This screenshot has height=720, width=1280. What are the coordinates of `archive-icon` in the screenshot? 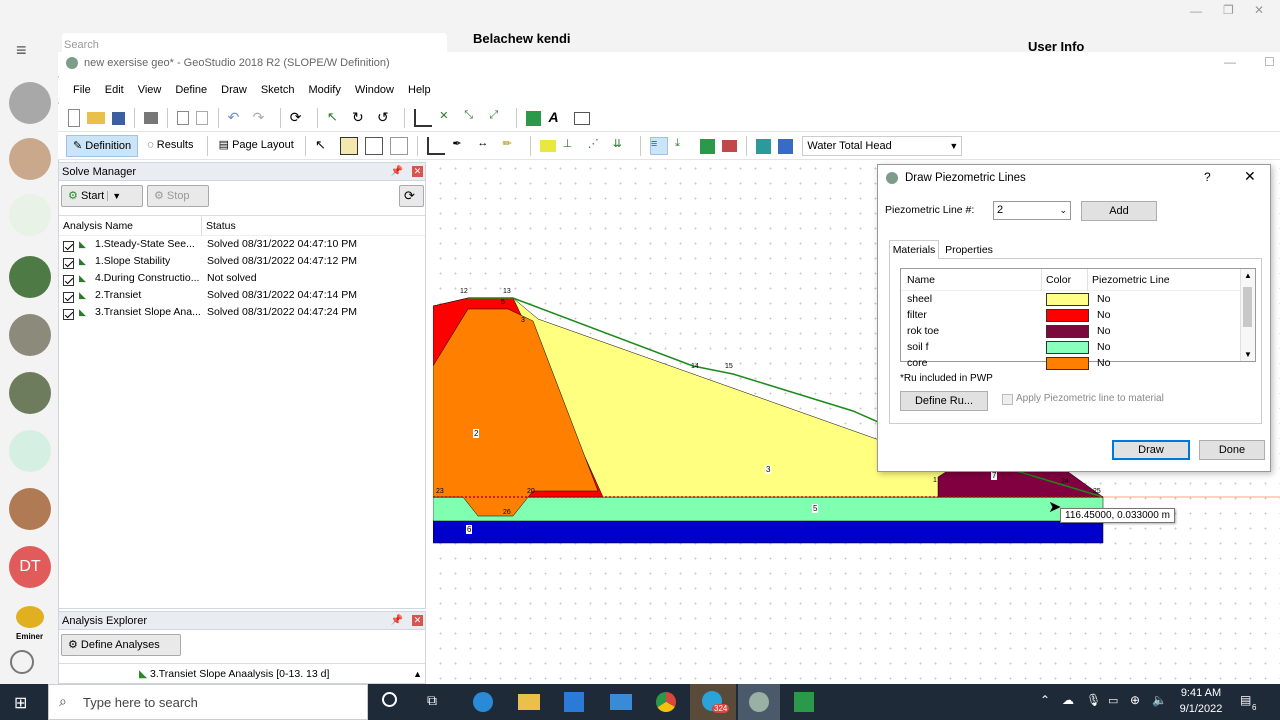 It's located at (30, 103).